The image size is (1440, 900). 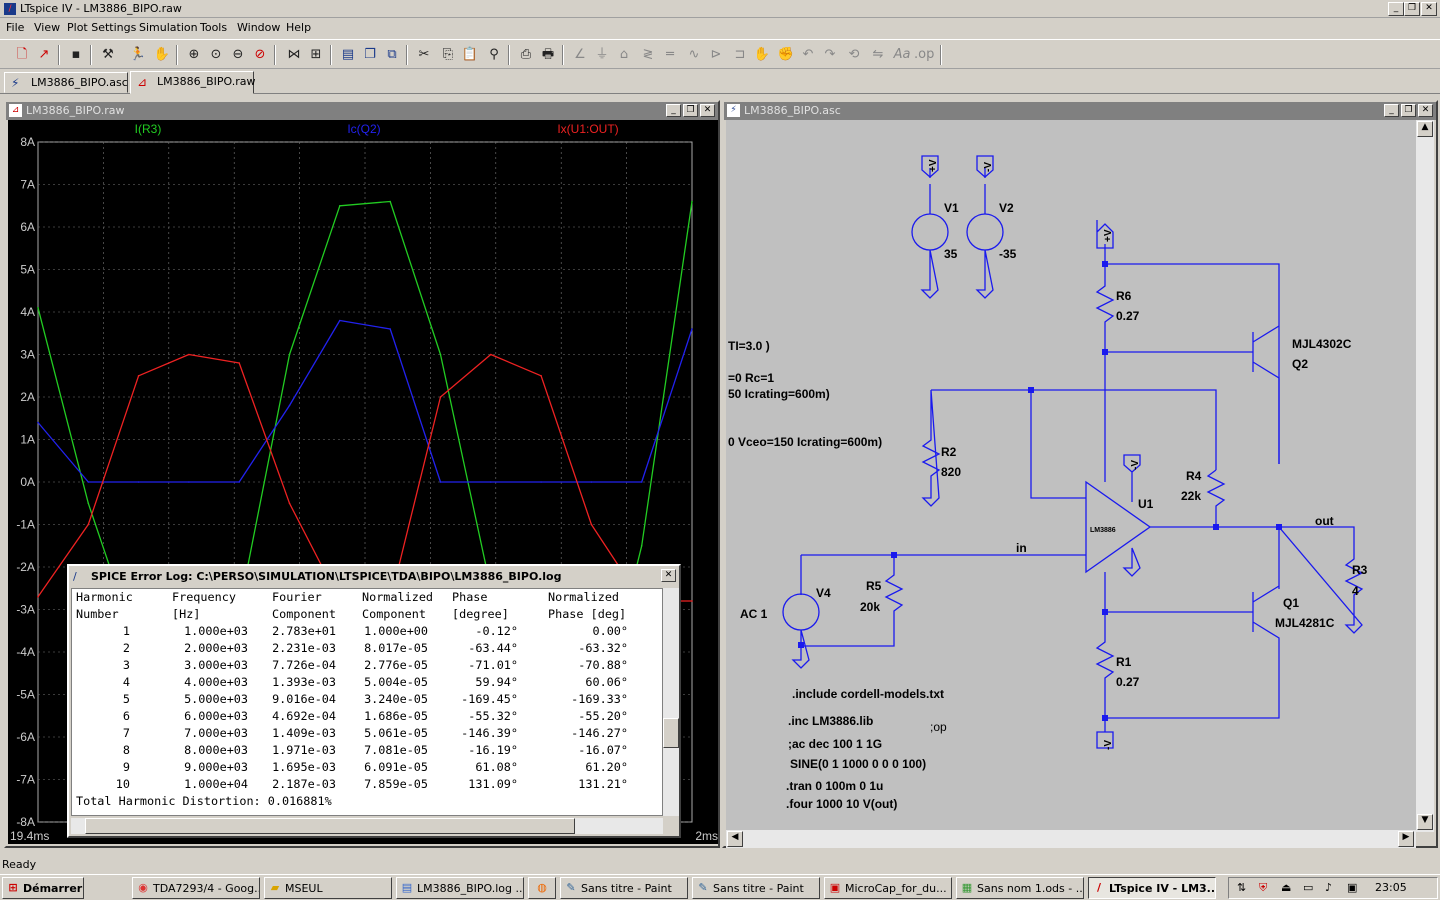 I want to click on tile-vertical-icon: ❐, so click(x=370, y=55).